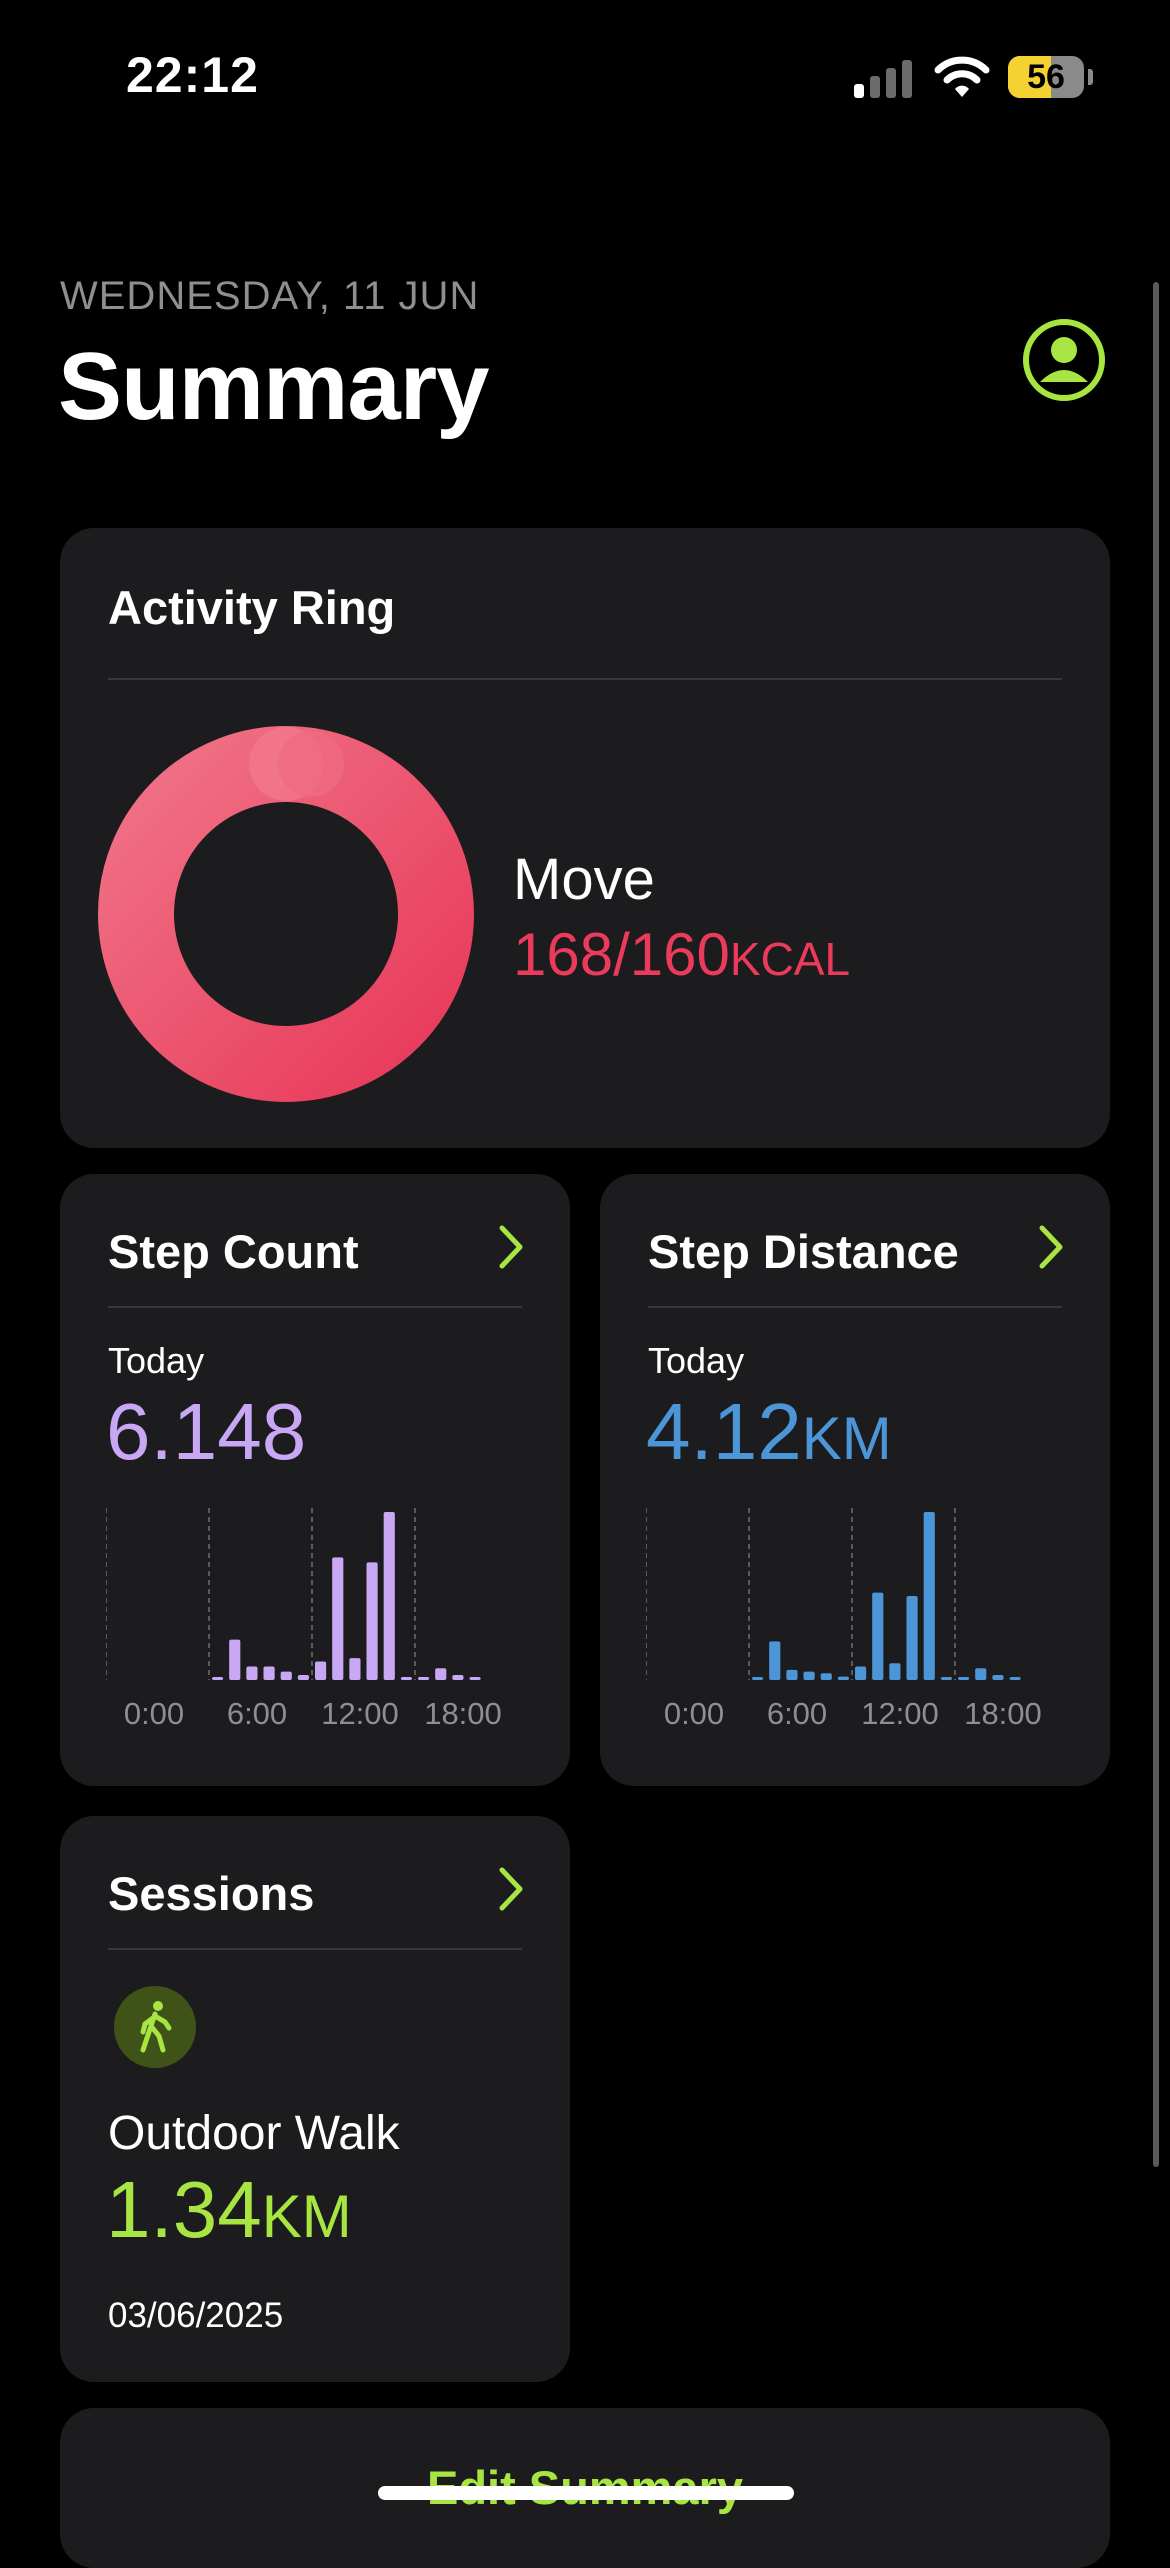 This screenshot has width=1170, height=2568. I want to click on date-label: WEDNESDAY, 11 JUN, so click(270, 296).